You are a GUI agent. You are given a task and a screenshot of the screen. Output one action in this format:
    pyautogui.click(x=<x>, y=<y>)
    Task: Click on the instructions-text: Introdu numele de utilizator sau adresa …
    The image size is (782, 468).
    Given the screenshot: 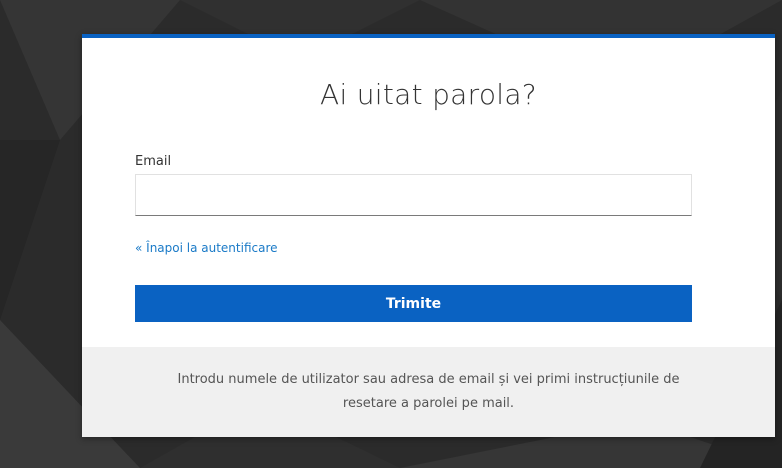 What is the action you would take?
    pyautogui.click(x=428, y=391)
    